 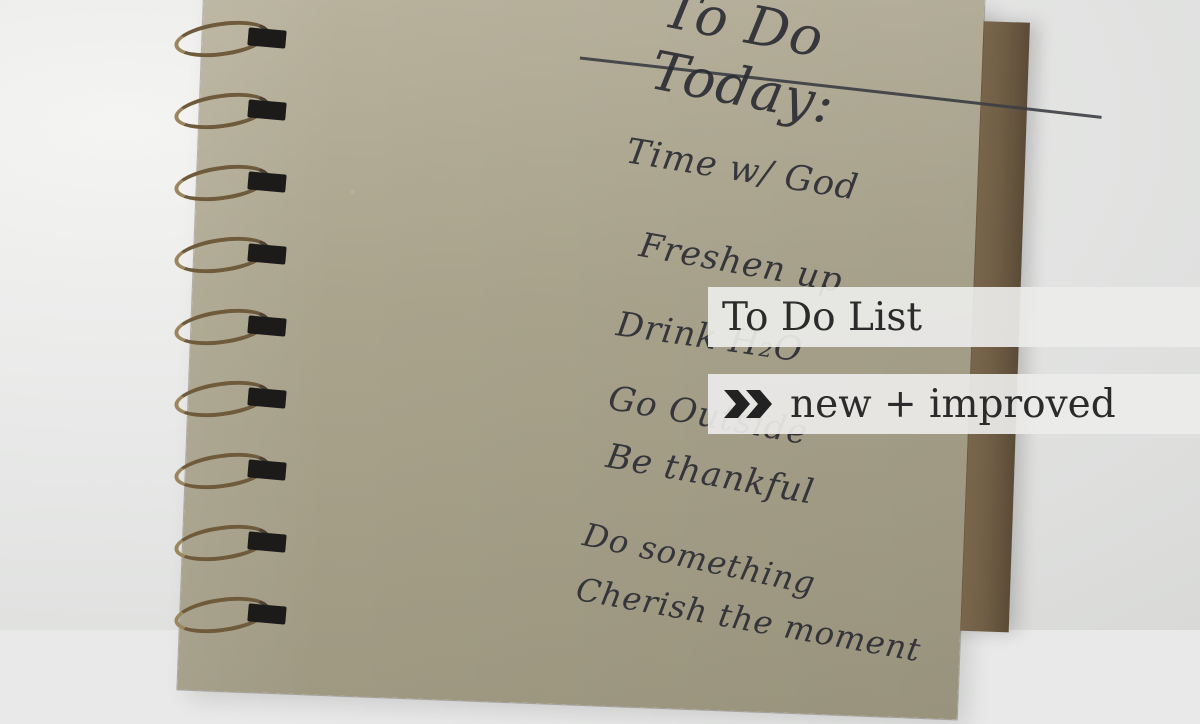 What do you see at coordinates (749, 404) in the screenshot?
I see `double-chevron-right-icon` at bounding box center [749, 404].